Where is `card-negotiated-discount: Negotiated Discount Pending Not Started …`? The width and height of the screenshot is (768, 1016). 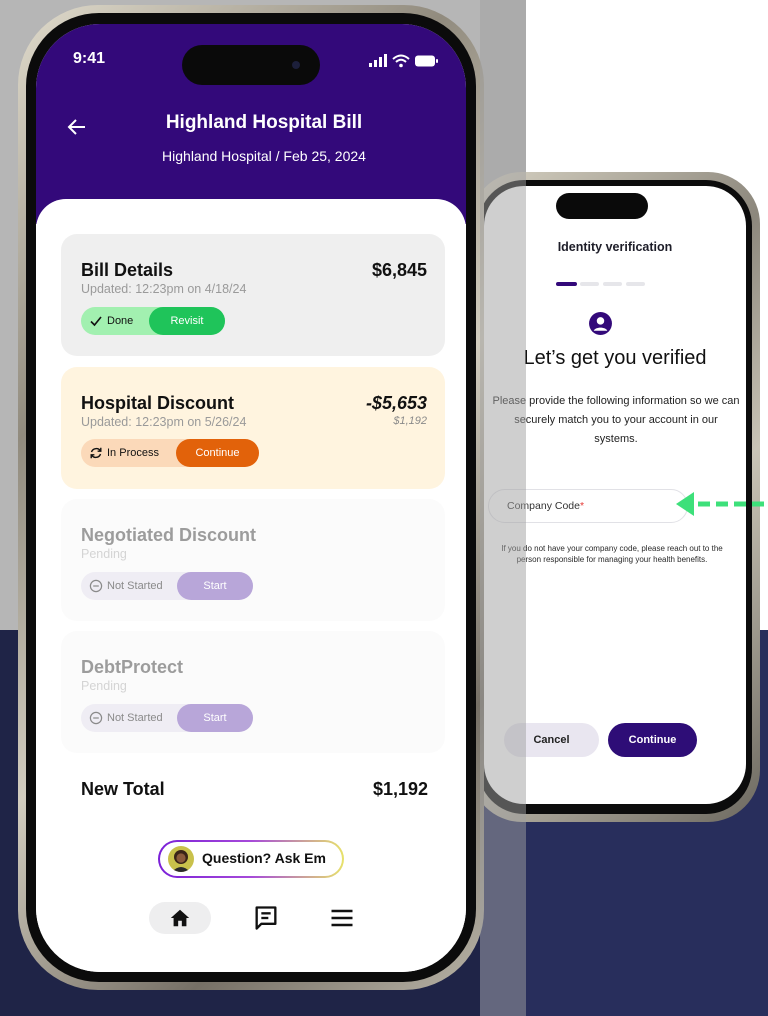 card-negotiated-discount: Negotiated Discount Pending Not Started … is located at coordinates (253, 560).